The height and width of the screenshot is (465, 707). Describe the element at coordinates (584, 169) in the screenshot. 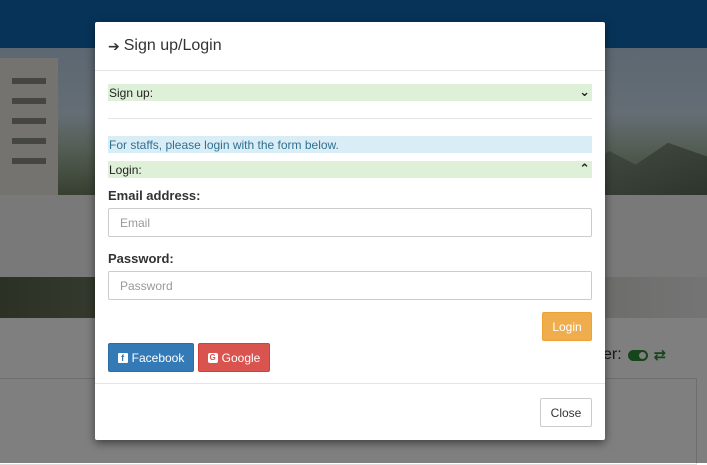

I see `chevron-up-icon: ⌃` at that location.